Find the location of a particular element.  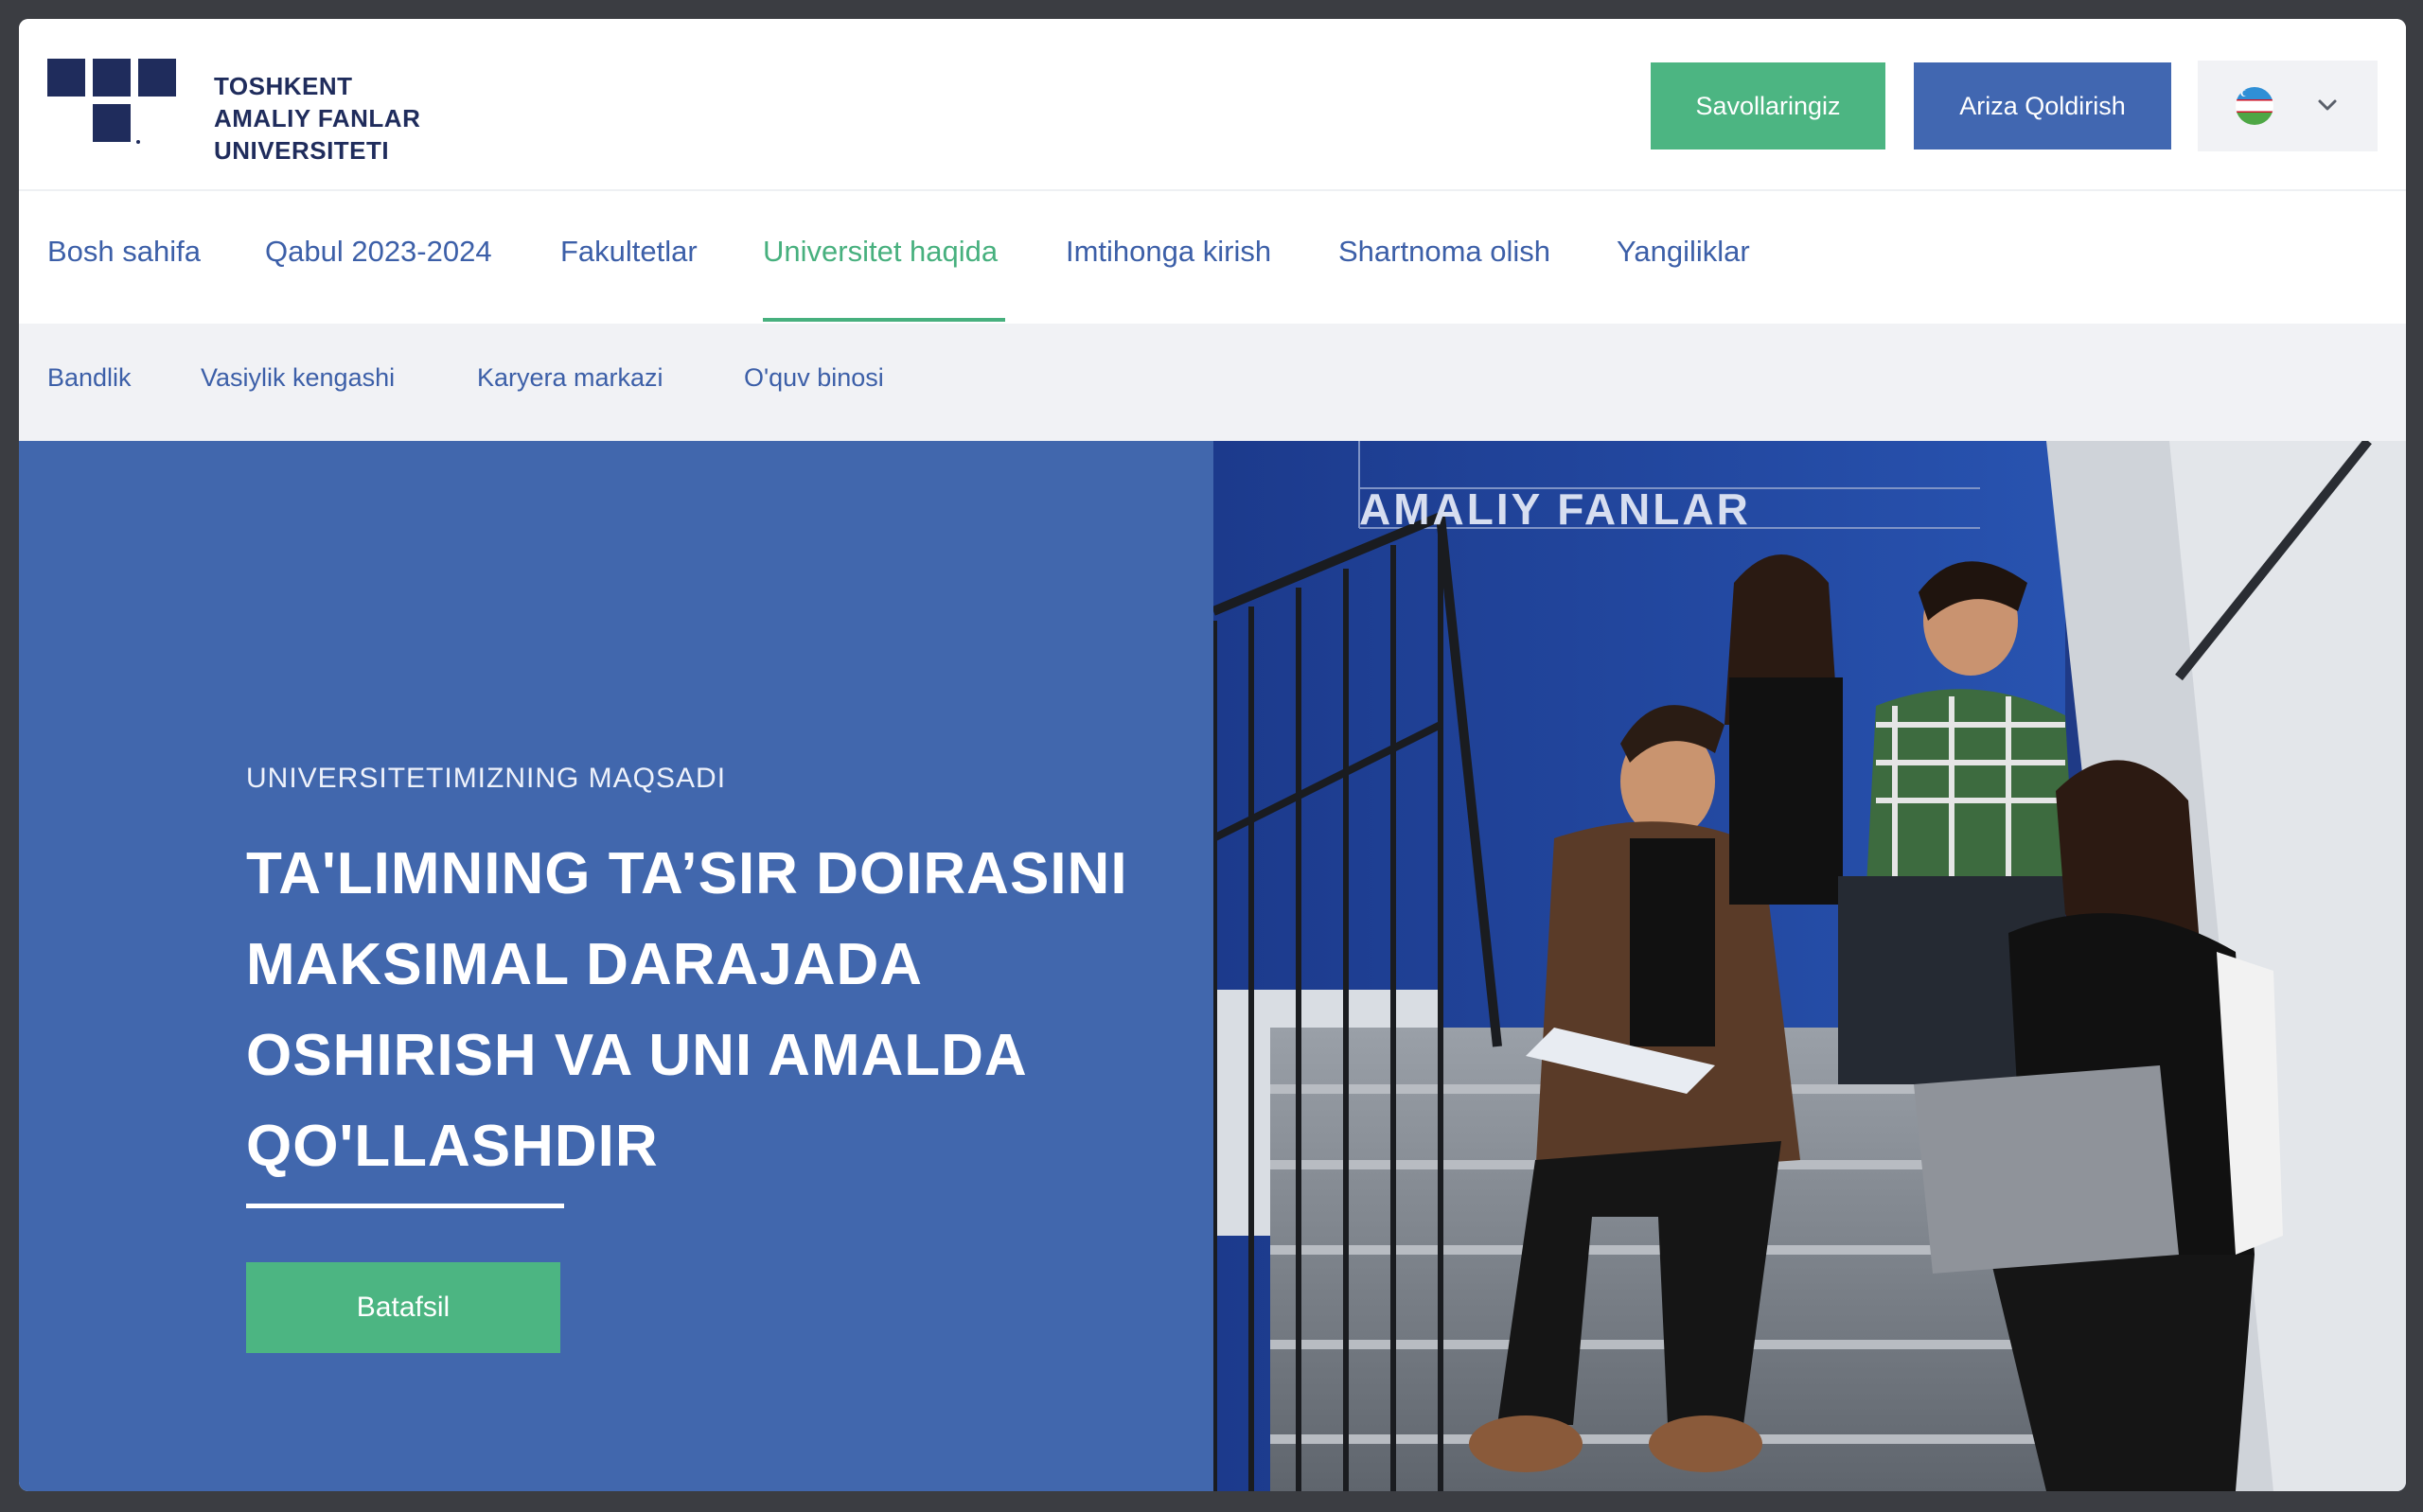

language-selector is located at coordinates (2288, 106).